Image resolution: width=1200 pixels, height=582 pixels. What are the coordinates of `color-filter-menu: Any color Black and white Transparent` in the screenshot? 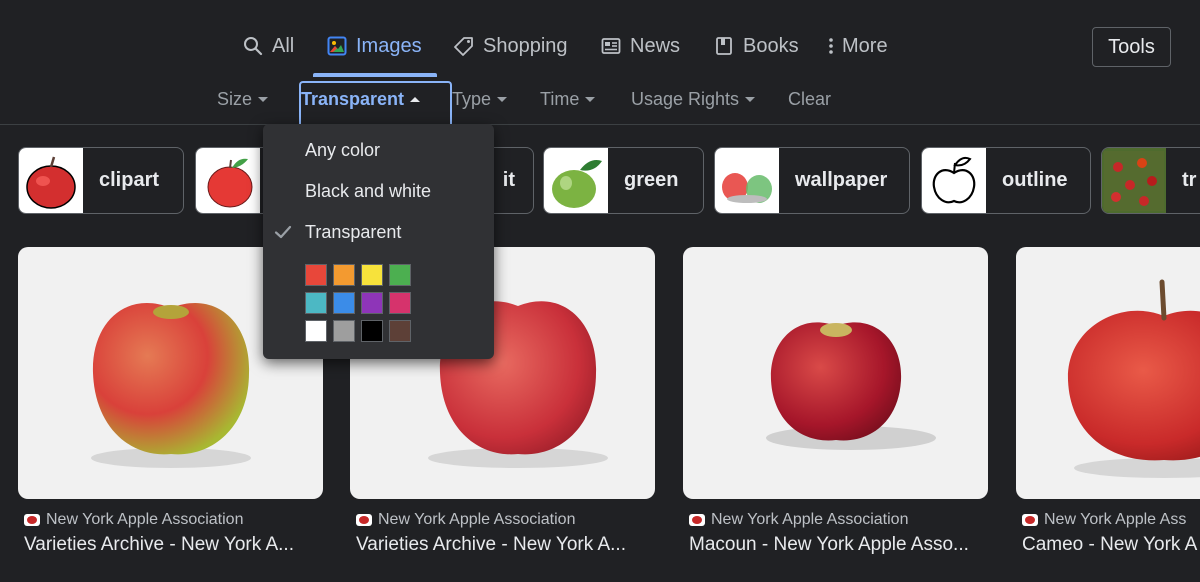 It's located at (378, 241).